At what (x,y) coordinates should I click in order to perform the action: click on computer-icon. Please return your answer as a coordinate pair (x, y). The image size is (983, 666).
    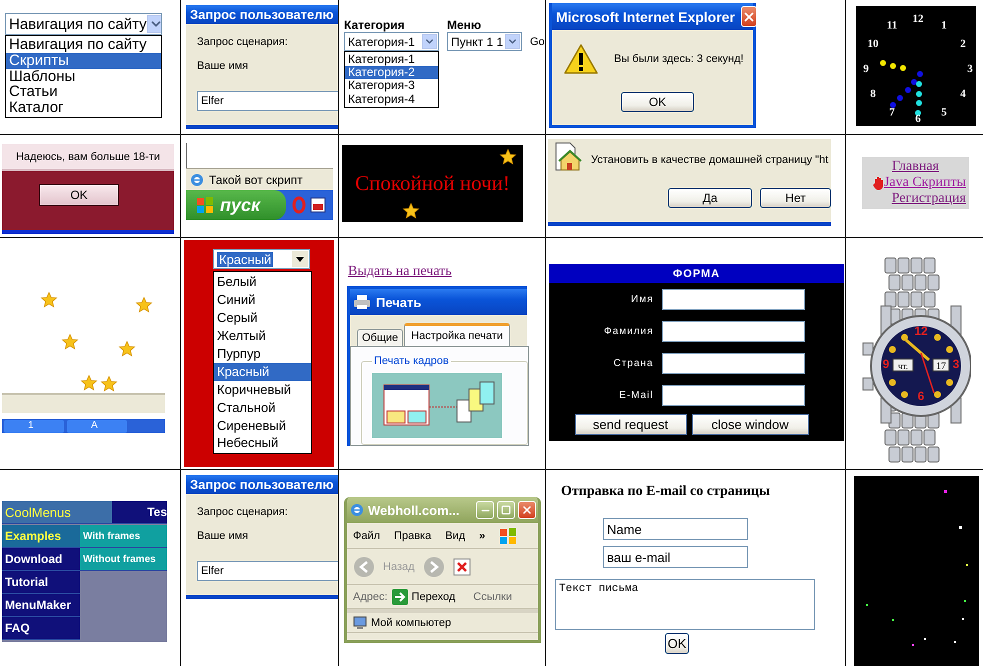
    Looking at the image, I should click on (360, 623).